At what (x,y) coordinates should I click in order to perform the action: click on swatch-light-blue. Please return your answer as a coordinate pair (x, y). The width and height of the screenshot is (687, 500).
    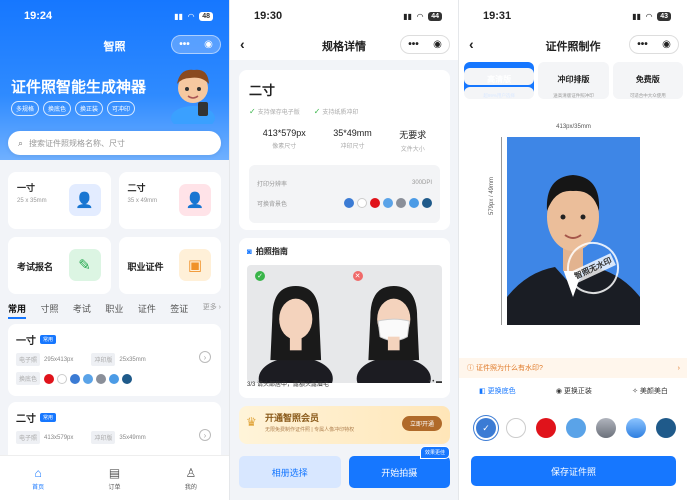
    Looking at the image, I should click on (576, 428).